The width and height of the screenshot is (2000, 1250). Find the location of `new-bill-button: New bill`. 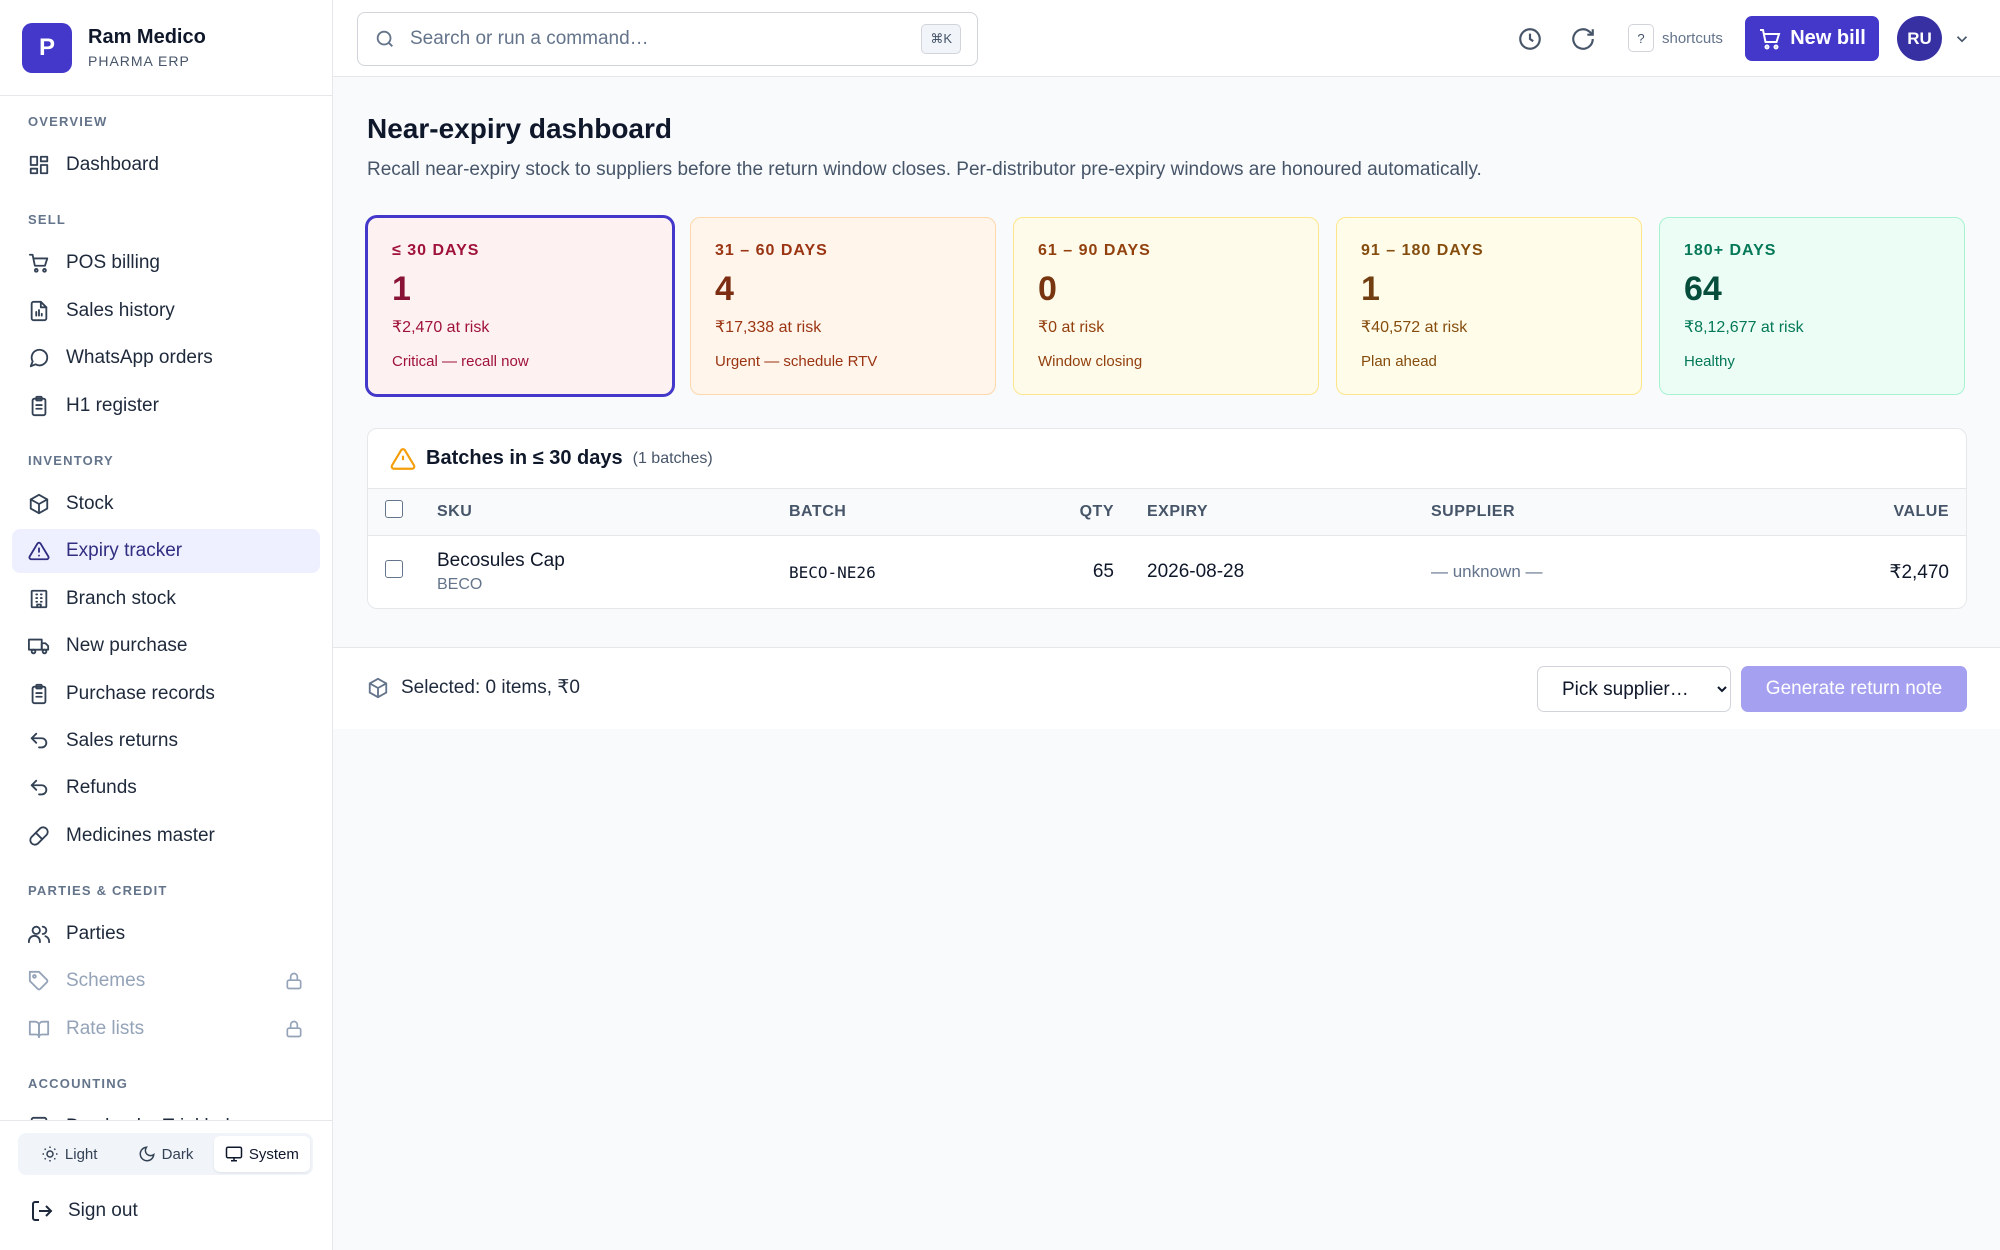

new-bill-button: New bill is located at coordinates (1812, 38).